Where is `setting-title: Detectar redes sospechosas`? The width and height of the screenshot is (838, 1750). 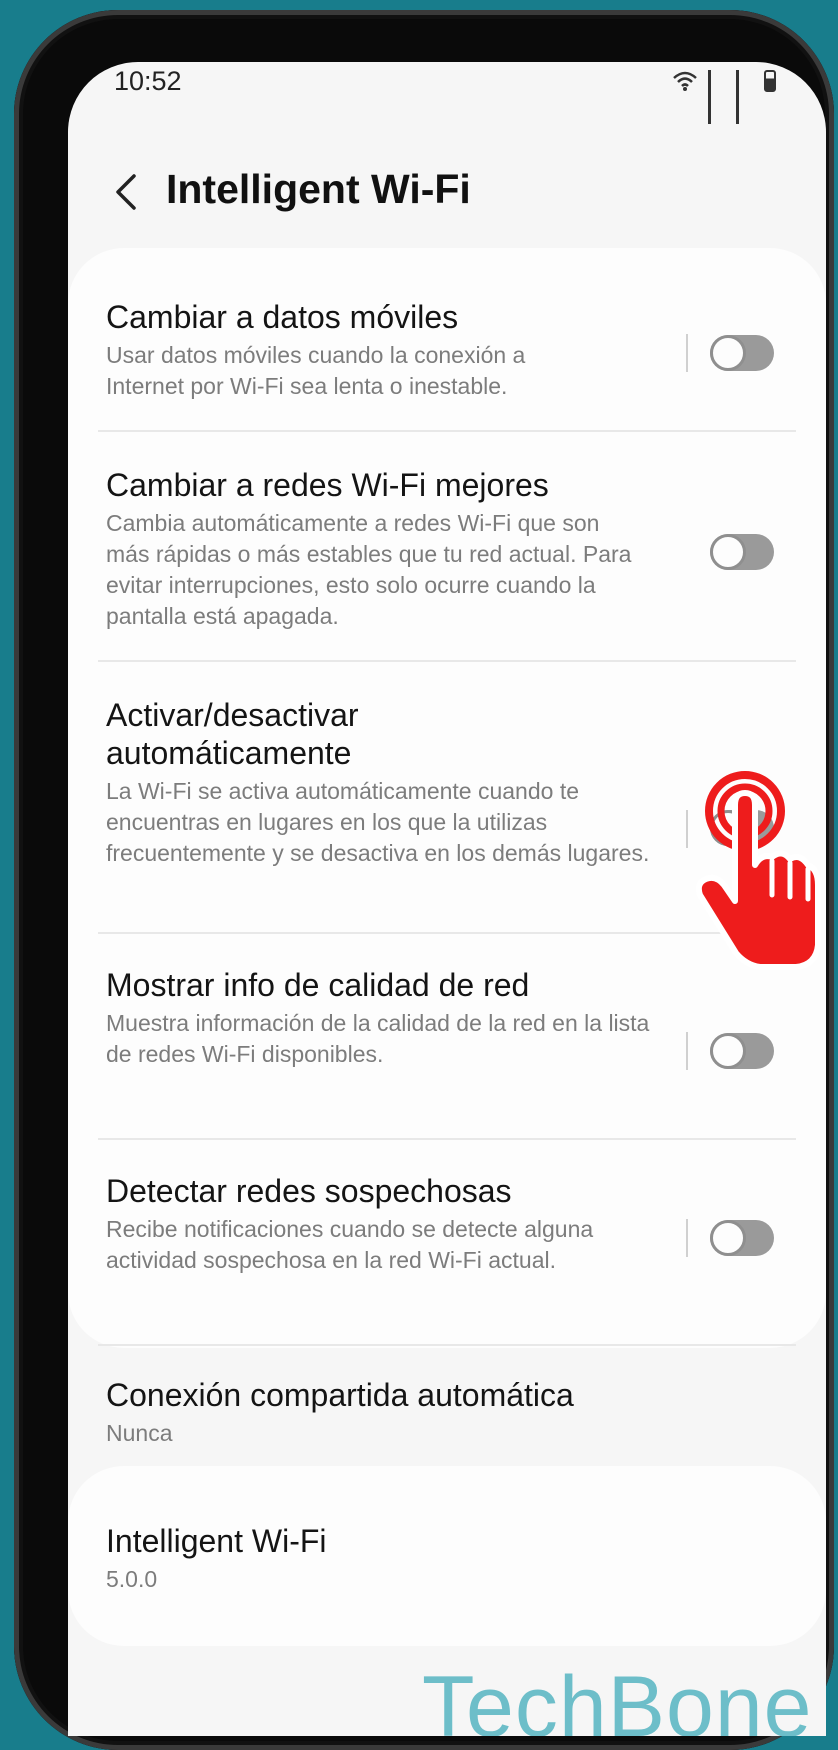
setting-title: Detectar redes sospechosas is located at coordinates (309, 1191).